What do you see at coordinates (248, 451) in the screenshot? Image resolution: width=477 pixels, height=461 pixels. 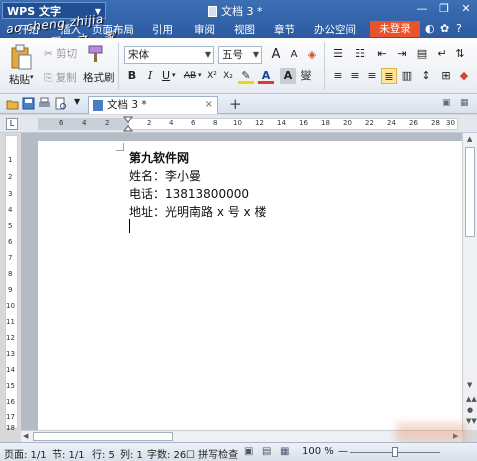 I see `page-view-icon: ▣` at bounding box center [248, 451].